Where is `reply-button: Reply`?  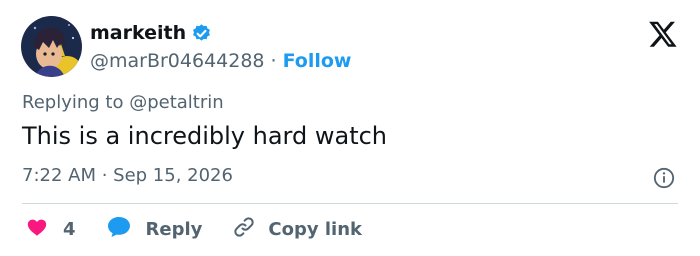
reply-button: Reply is located at coordinates (154, 229).